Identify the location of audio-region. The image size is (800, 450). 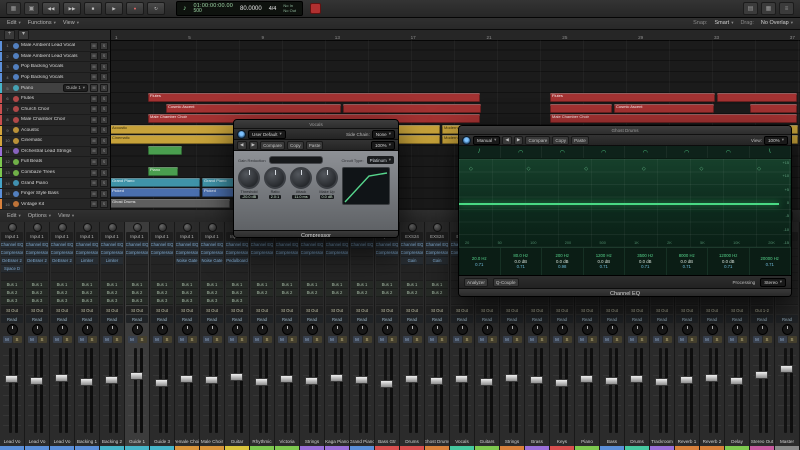
(581, 108).